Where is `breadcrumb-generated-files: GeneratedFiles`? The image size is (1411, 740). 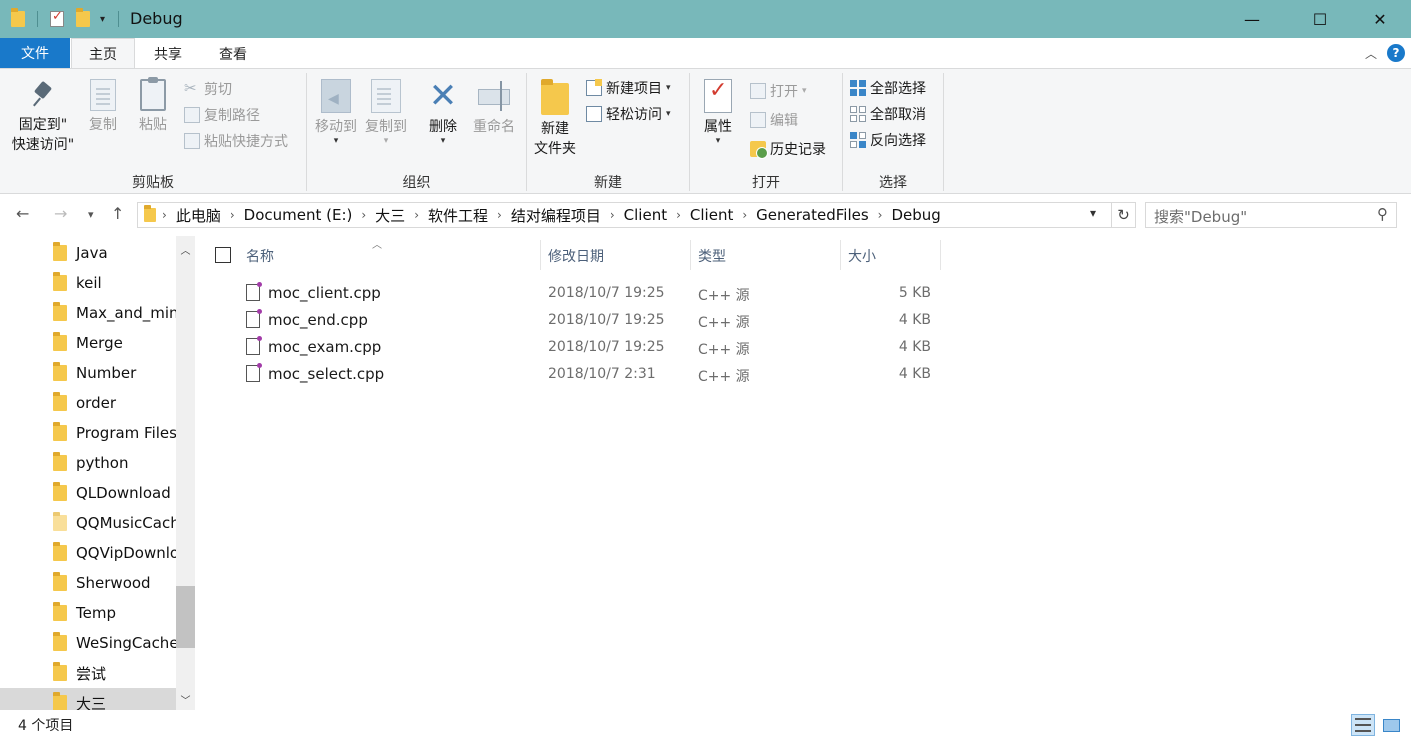
breadcrumb-generated-files: GeneratedFiles is located at coordinates (812, 215).